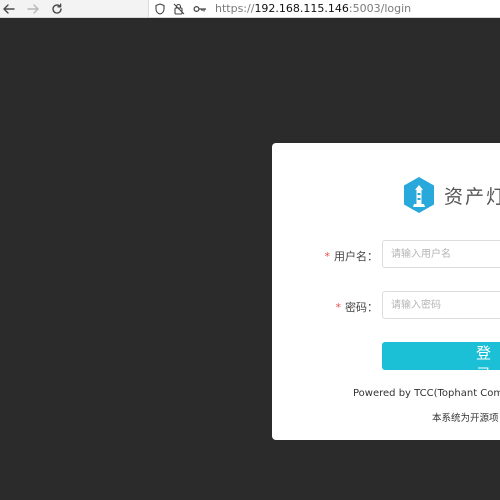 The image size is (500, 500). What do you see at coordinates (441, 254) in the screenshot?
I see `username-input` at bounding box center [441, 254].